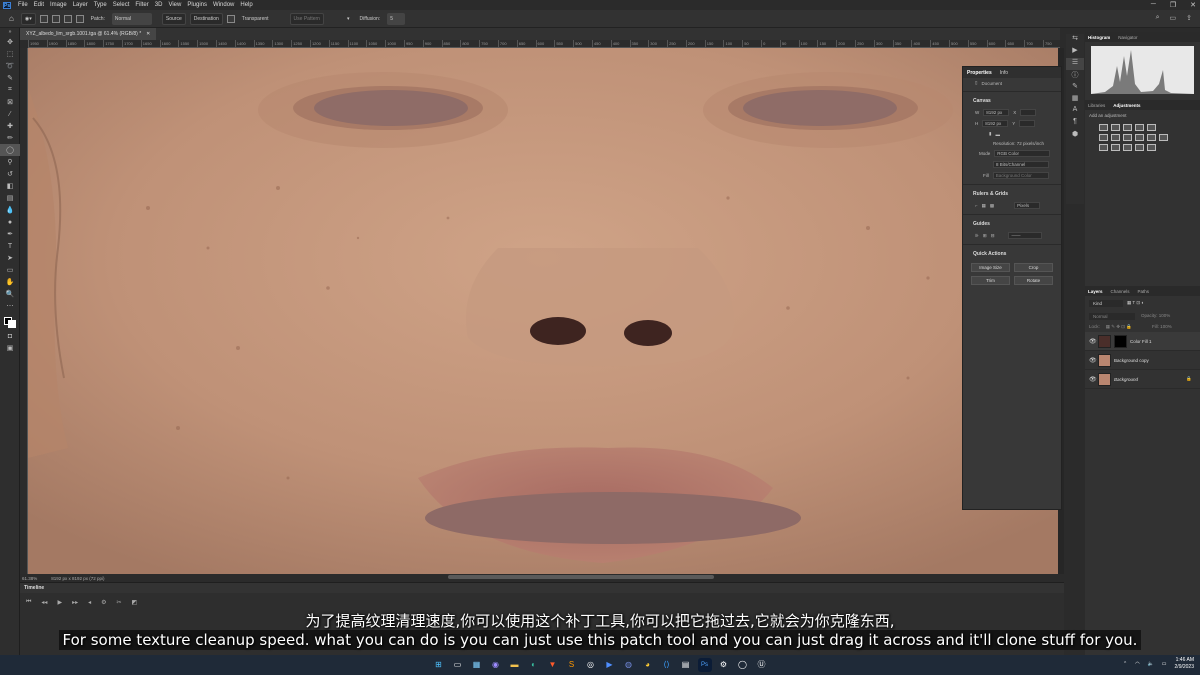 The height and width of the screenshot is (675, 1200). I want to click on unreal-icon: Ⓤ, so click(762, 665).